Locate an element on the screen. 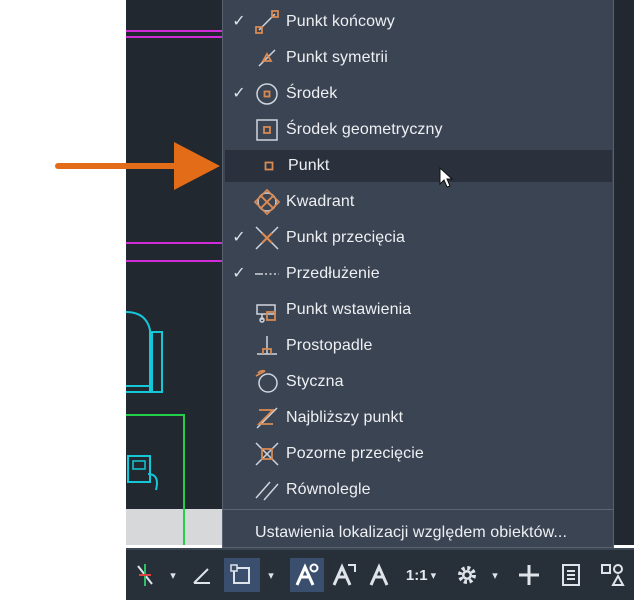 The height and width of the screenshot is (600, 634). menu-item-extension: ✓ Przedłużenie is located at coordinates (418, 274).